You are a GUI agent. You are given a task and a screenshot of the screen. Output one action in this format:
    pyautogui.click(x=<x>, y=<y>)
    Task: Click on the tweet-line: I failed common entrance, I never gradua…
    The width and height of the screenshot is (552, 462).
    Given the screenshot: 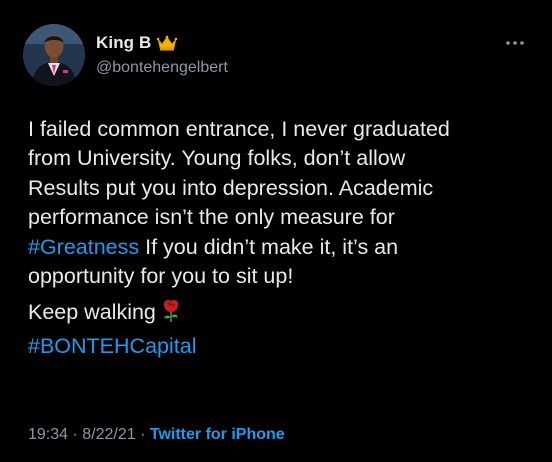 What is the action you would take?
    pyautogui.click(x=239, y=129)
    